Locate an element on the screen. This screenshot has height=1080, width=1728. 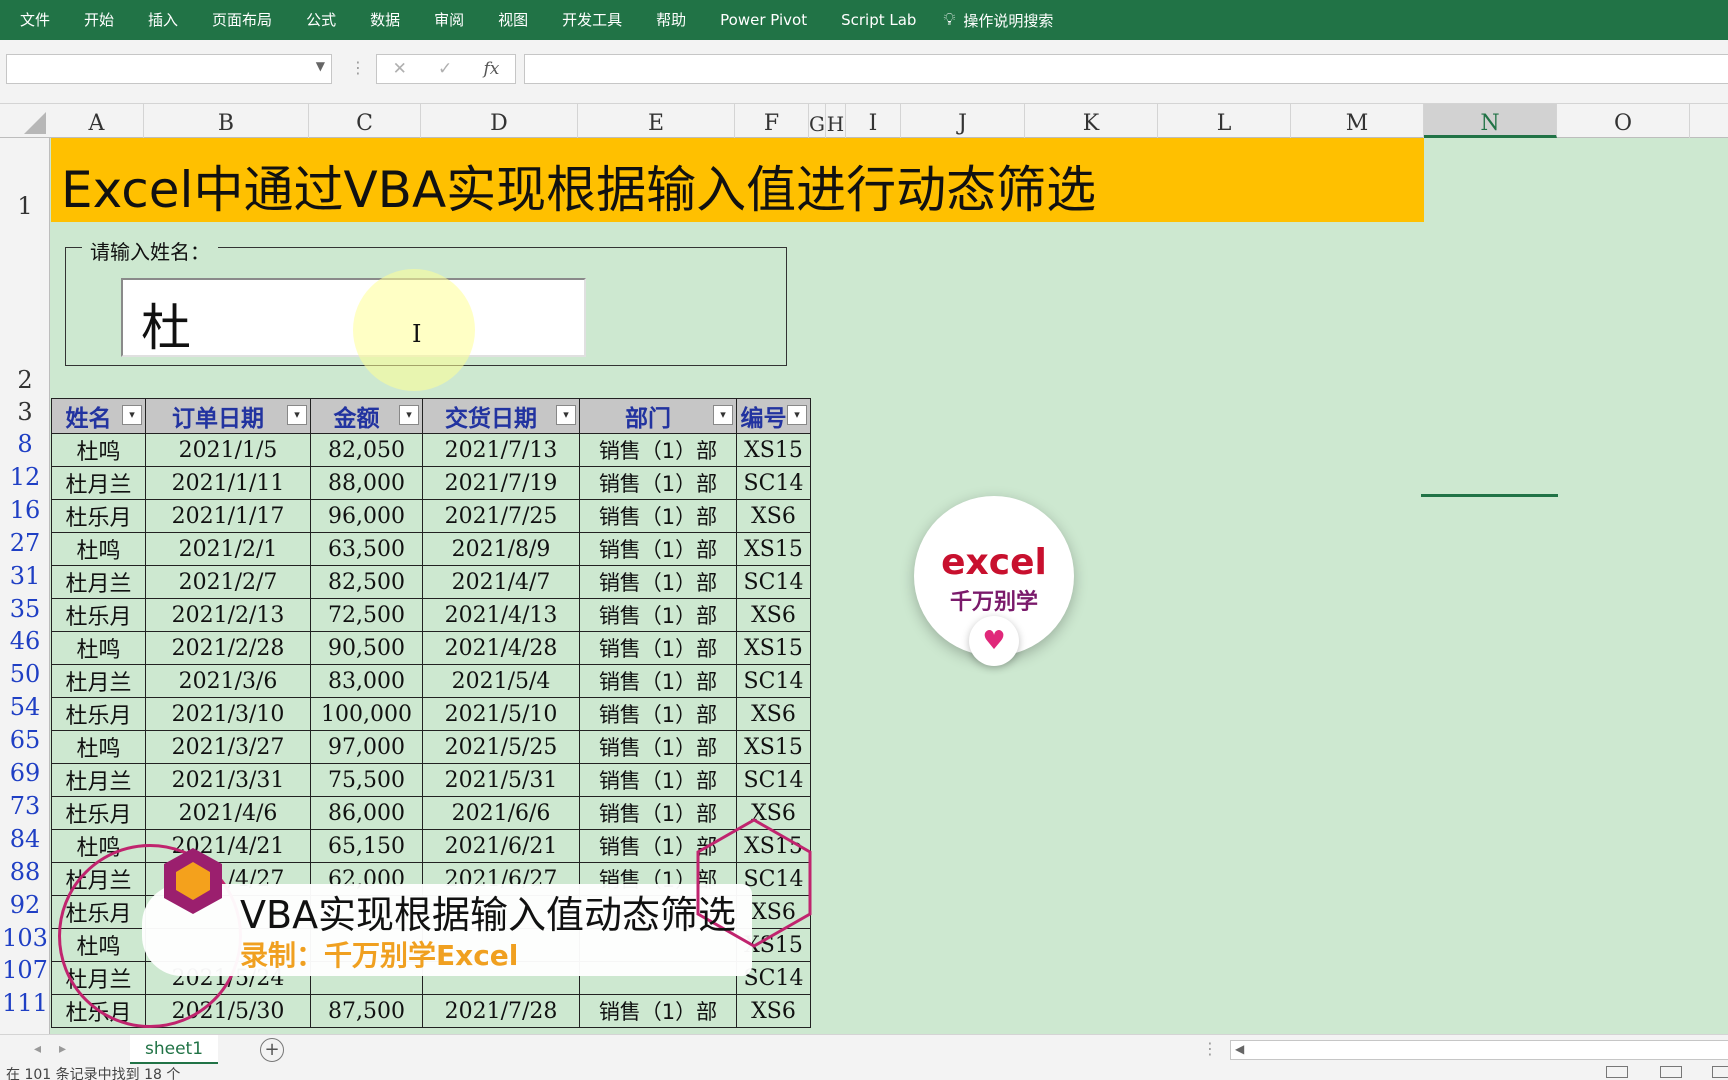
column-header-a: A is located at coordinates (97, 121).